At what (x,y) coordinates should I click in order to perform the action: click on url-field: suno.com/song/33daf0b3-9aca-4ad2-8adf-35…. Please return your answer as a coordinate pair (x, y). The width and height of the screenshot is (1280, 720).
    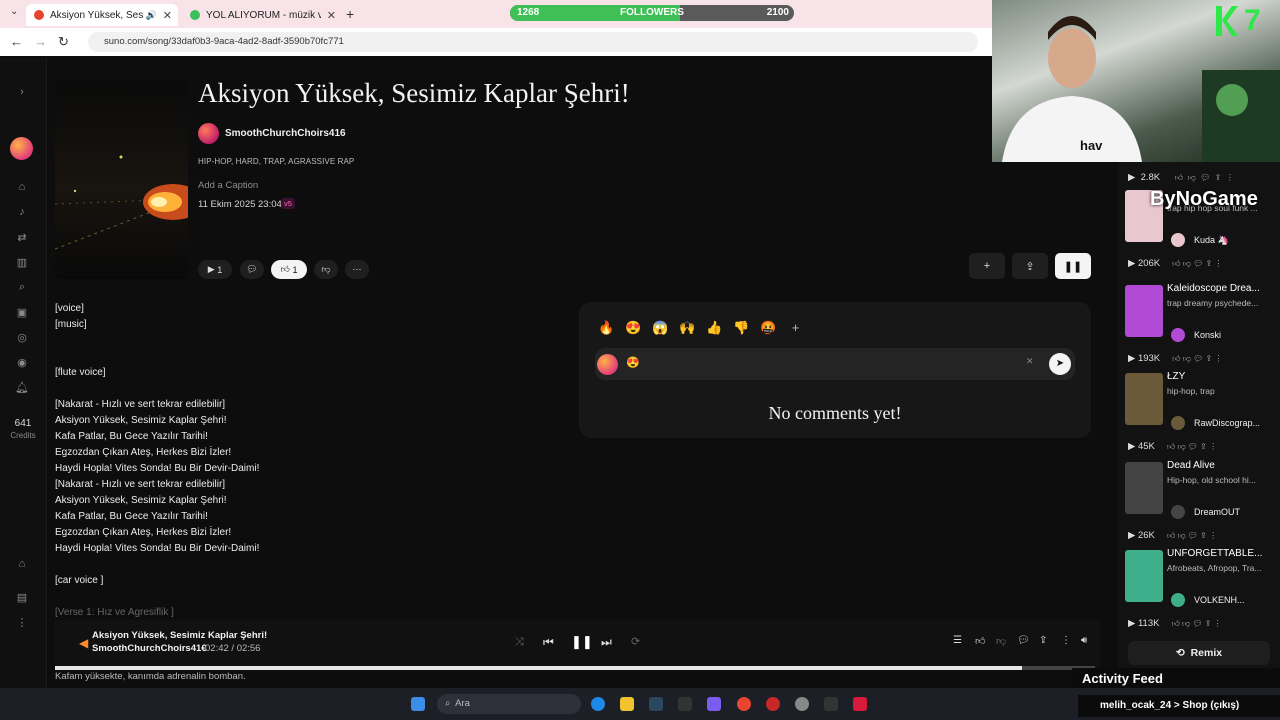
    Looking at the image, I should click on (533, 42).